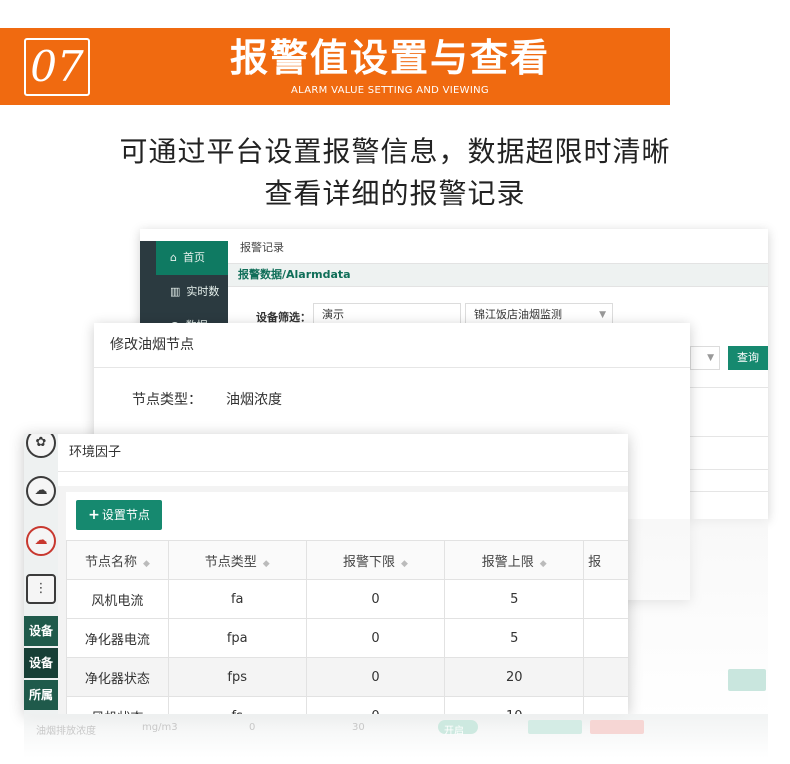 Image resolution: width=790 pixels, height=764 pixels. Describe the element at coordinates (41, 663) in the screenshot. I see `sidebar-item-device-2: 设备` at that location.